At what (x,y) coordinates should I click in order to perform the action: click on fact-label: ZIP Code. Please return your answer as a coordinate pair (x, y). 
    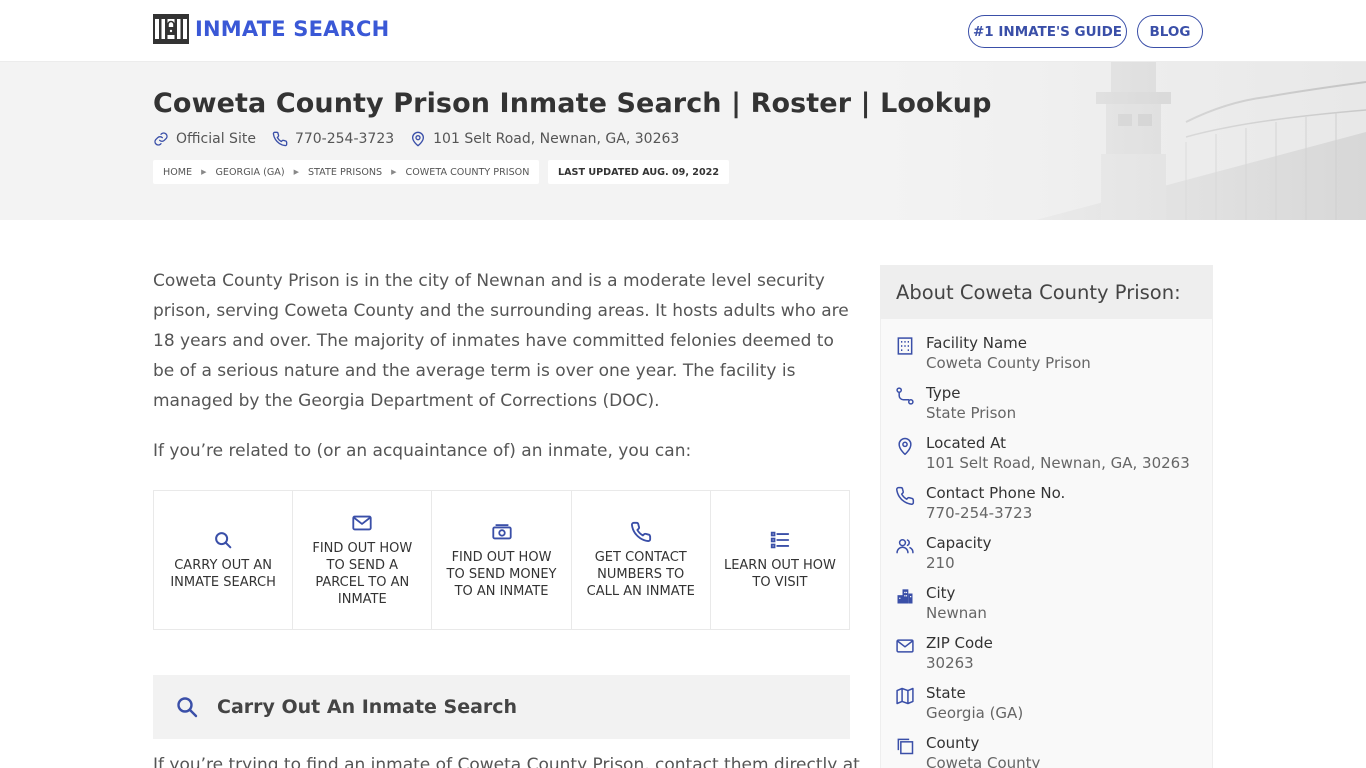
    Looking at the image, I should click on (959, 643).